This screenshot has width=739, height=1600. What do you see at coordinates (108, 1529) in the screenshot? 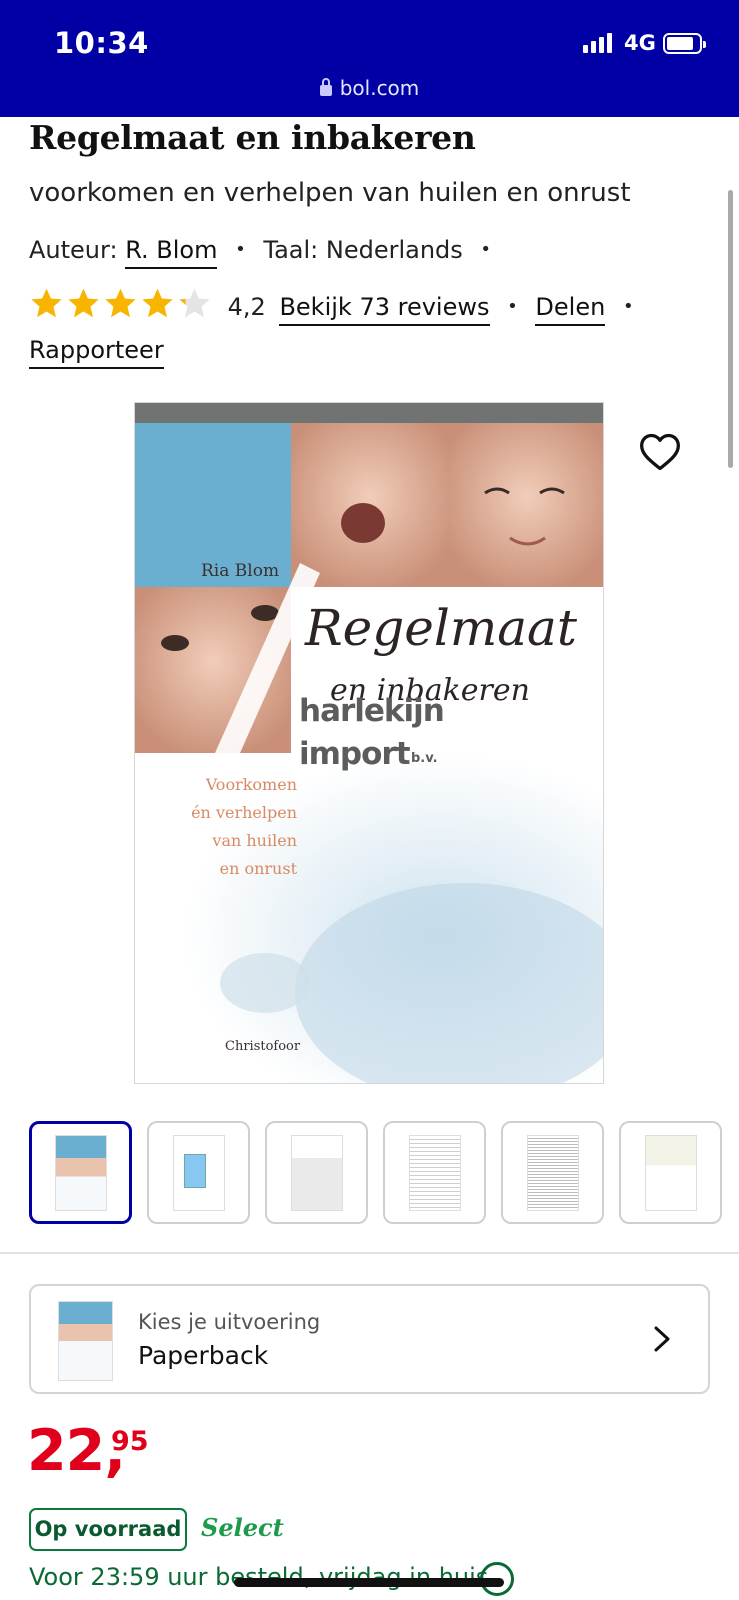
I see `stock-badge: Op voorraad` at bounding box center [108, 1529].